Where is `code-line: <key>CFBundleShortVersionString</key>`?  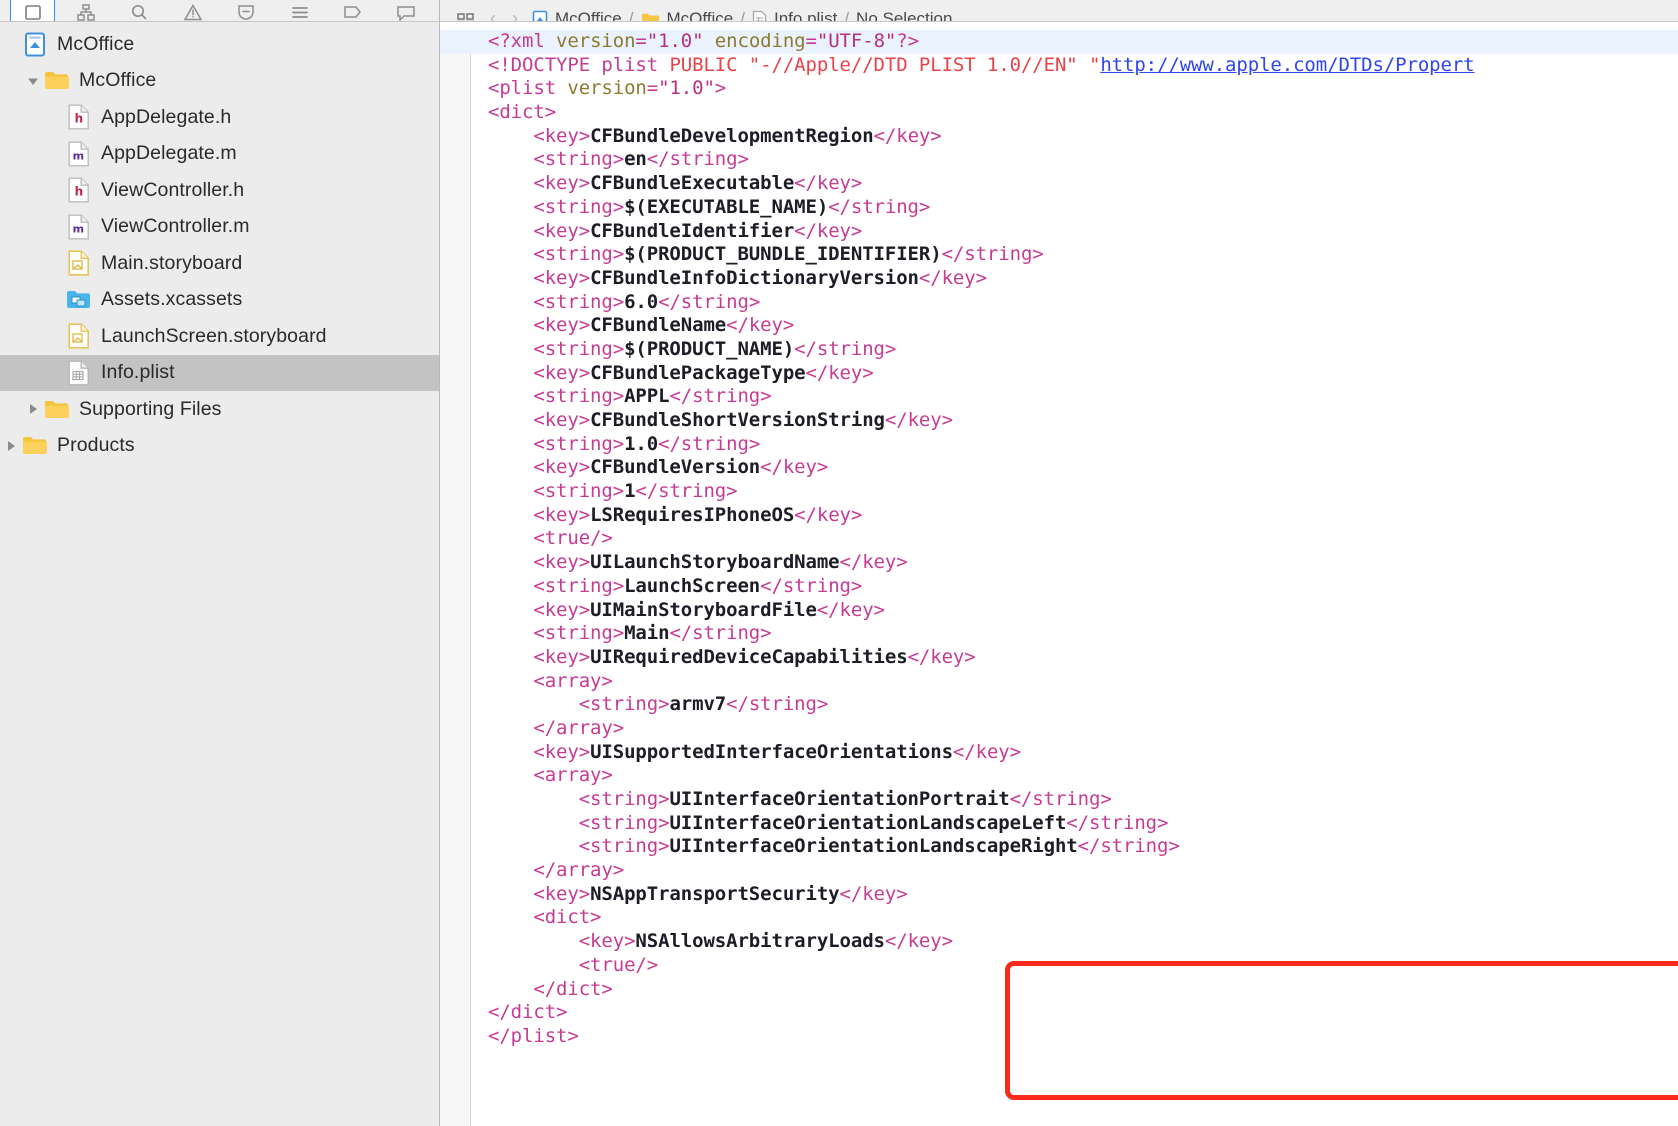 code-line: <key>CFBundleShortVersionString</key> is located at coordinates (1083, 421).